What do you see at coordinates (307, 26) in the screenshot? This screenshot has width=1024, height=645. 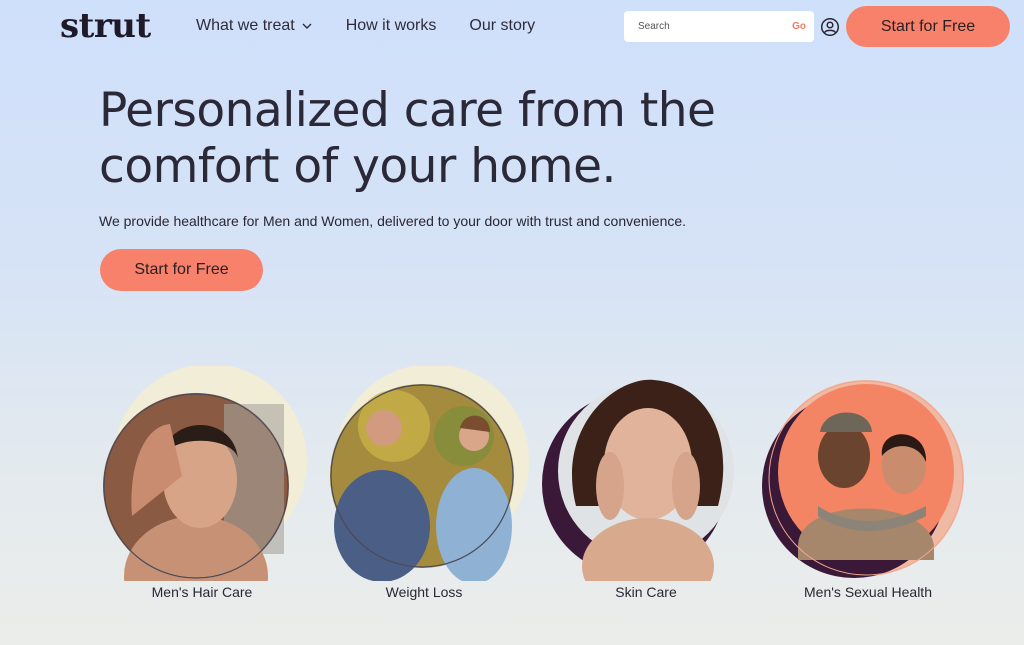 I see `chevron-down-icon` at bounding box center [307, 26].